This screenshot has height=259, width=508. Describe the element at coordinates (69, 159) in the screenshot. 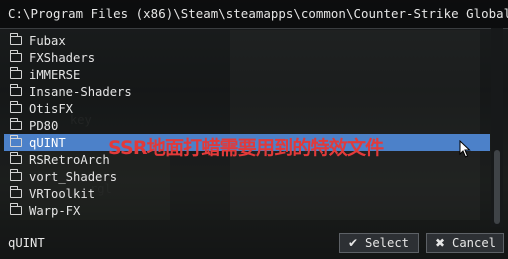

I see `folder-label: RSRetroArch` at that location.